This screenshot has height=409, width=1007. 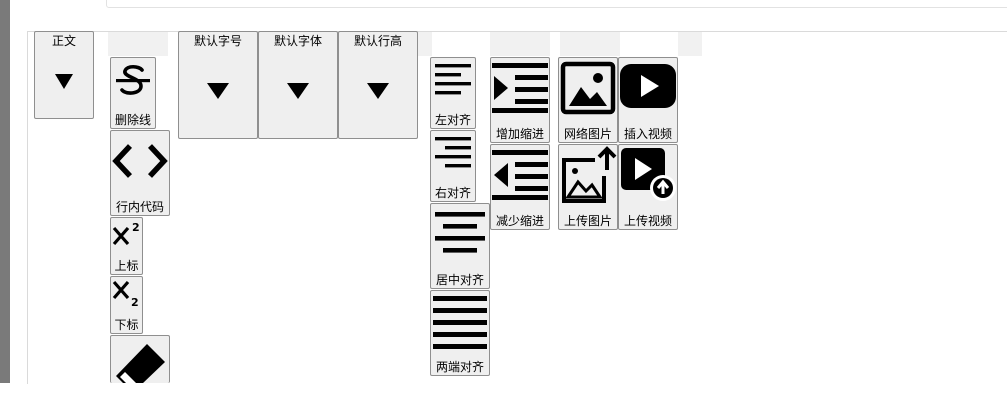 I want to click on align-right-icon, so click(x=453, y=152).